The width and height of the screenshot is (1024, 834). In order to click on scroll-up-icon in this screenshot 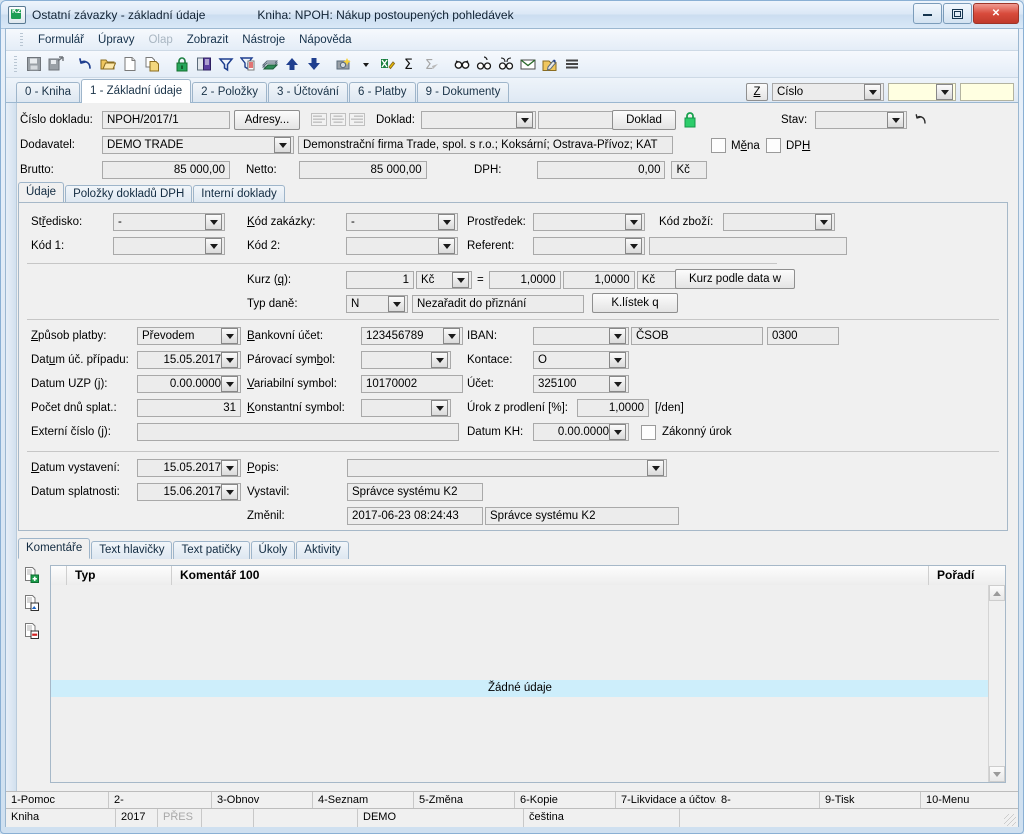, I will do `click(997, 593)`.